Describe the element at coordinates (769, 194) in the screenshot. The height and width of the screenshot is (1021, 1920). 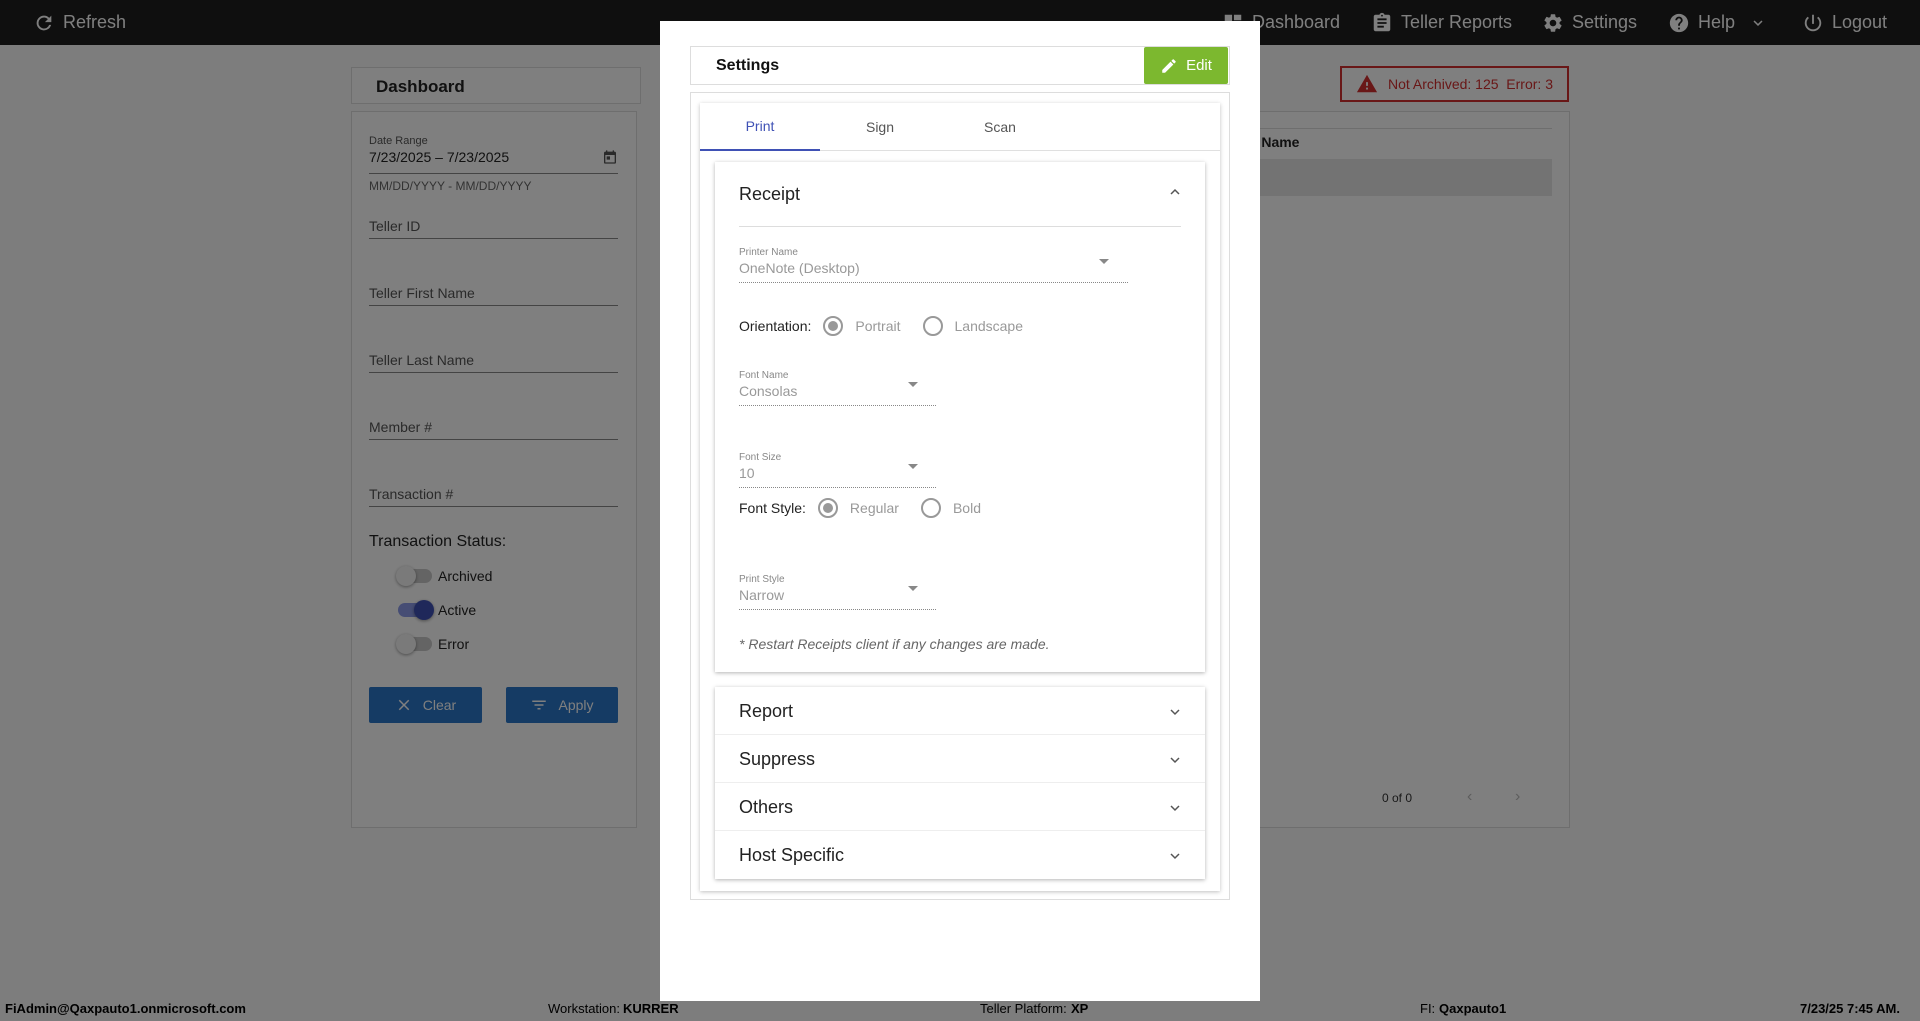
I see `receipt-title: Receipt` at that location.